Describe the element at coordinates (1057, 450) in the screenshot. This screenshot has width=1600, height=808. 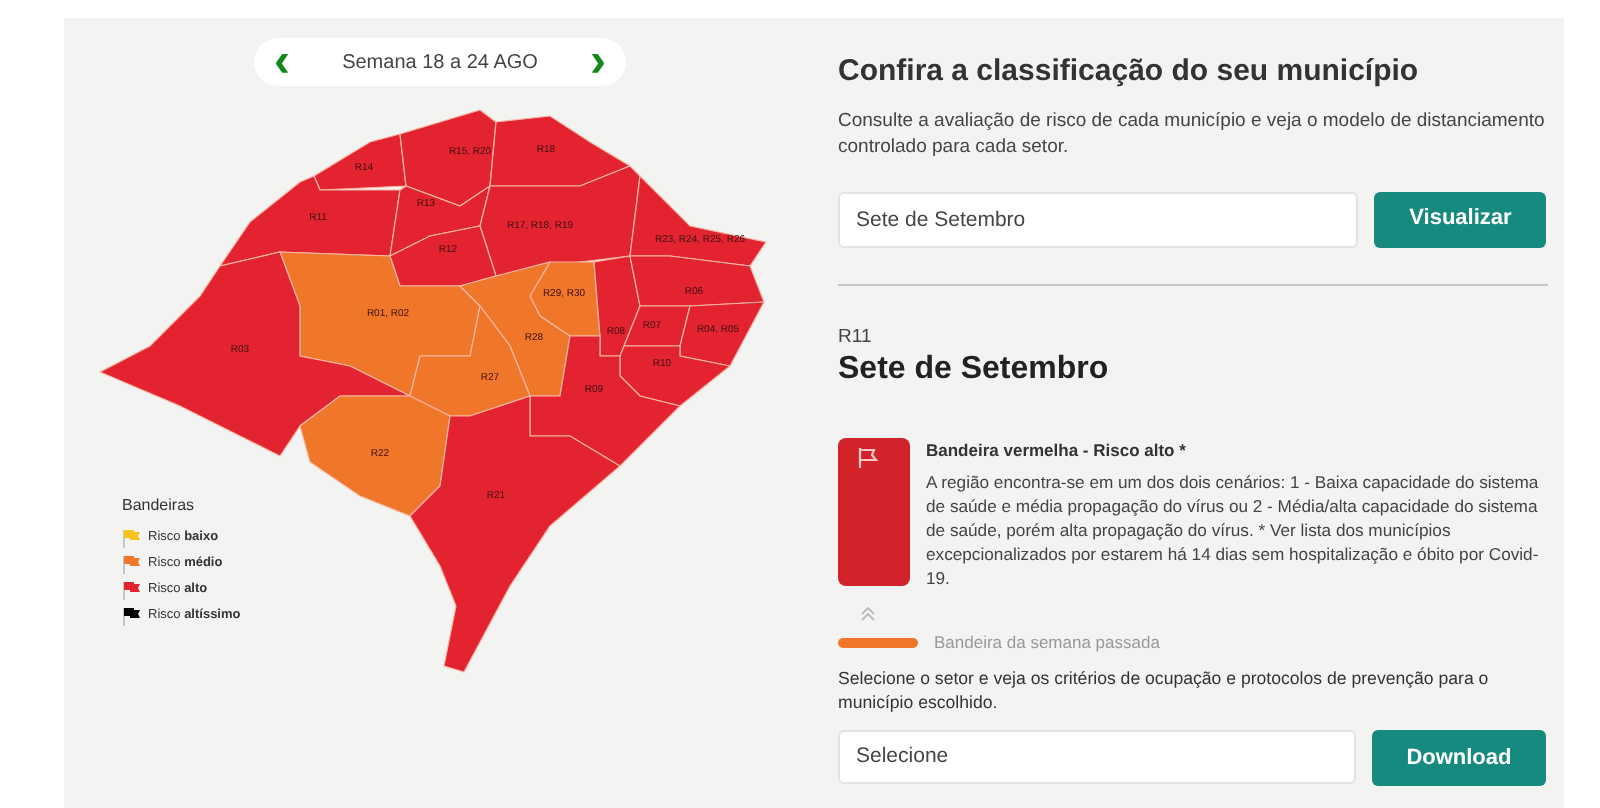
I see `flag-title: Bandeira vermelha - Risco alto *` at that location.